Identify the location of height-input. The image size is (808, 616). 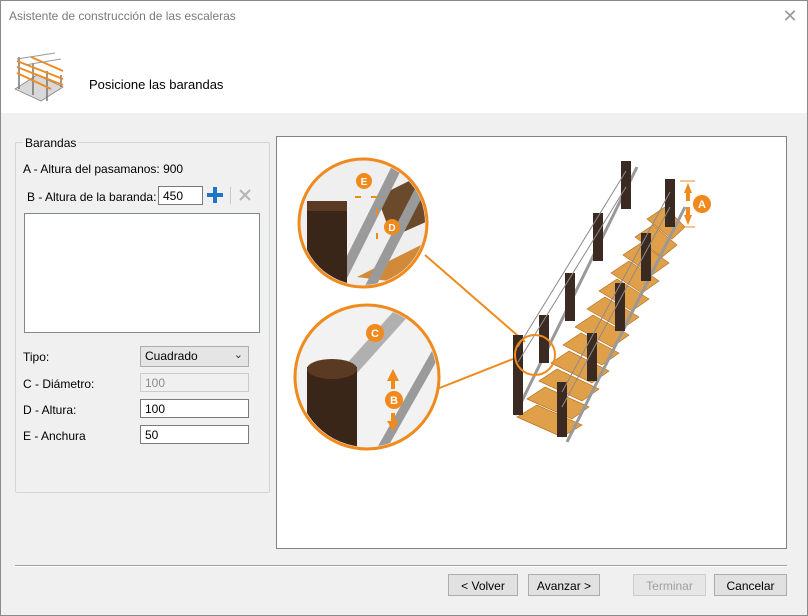
(194, 408).